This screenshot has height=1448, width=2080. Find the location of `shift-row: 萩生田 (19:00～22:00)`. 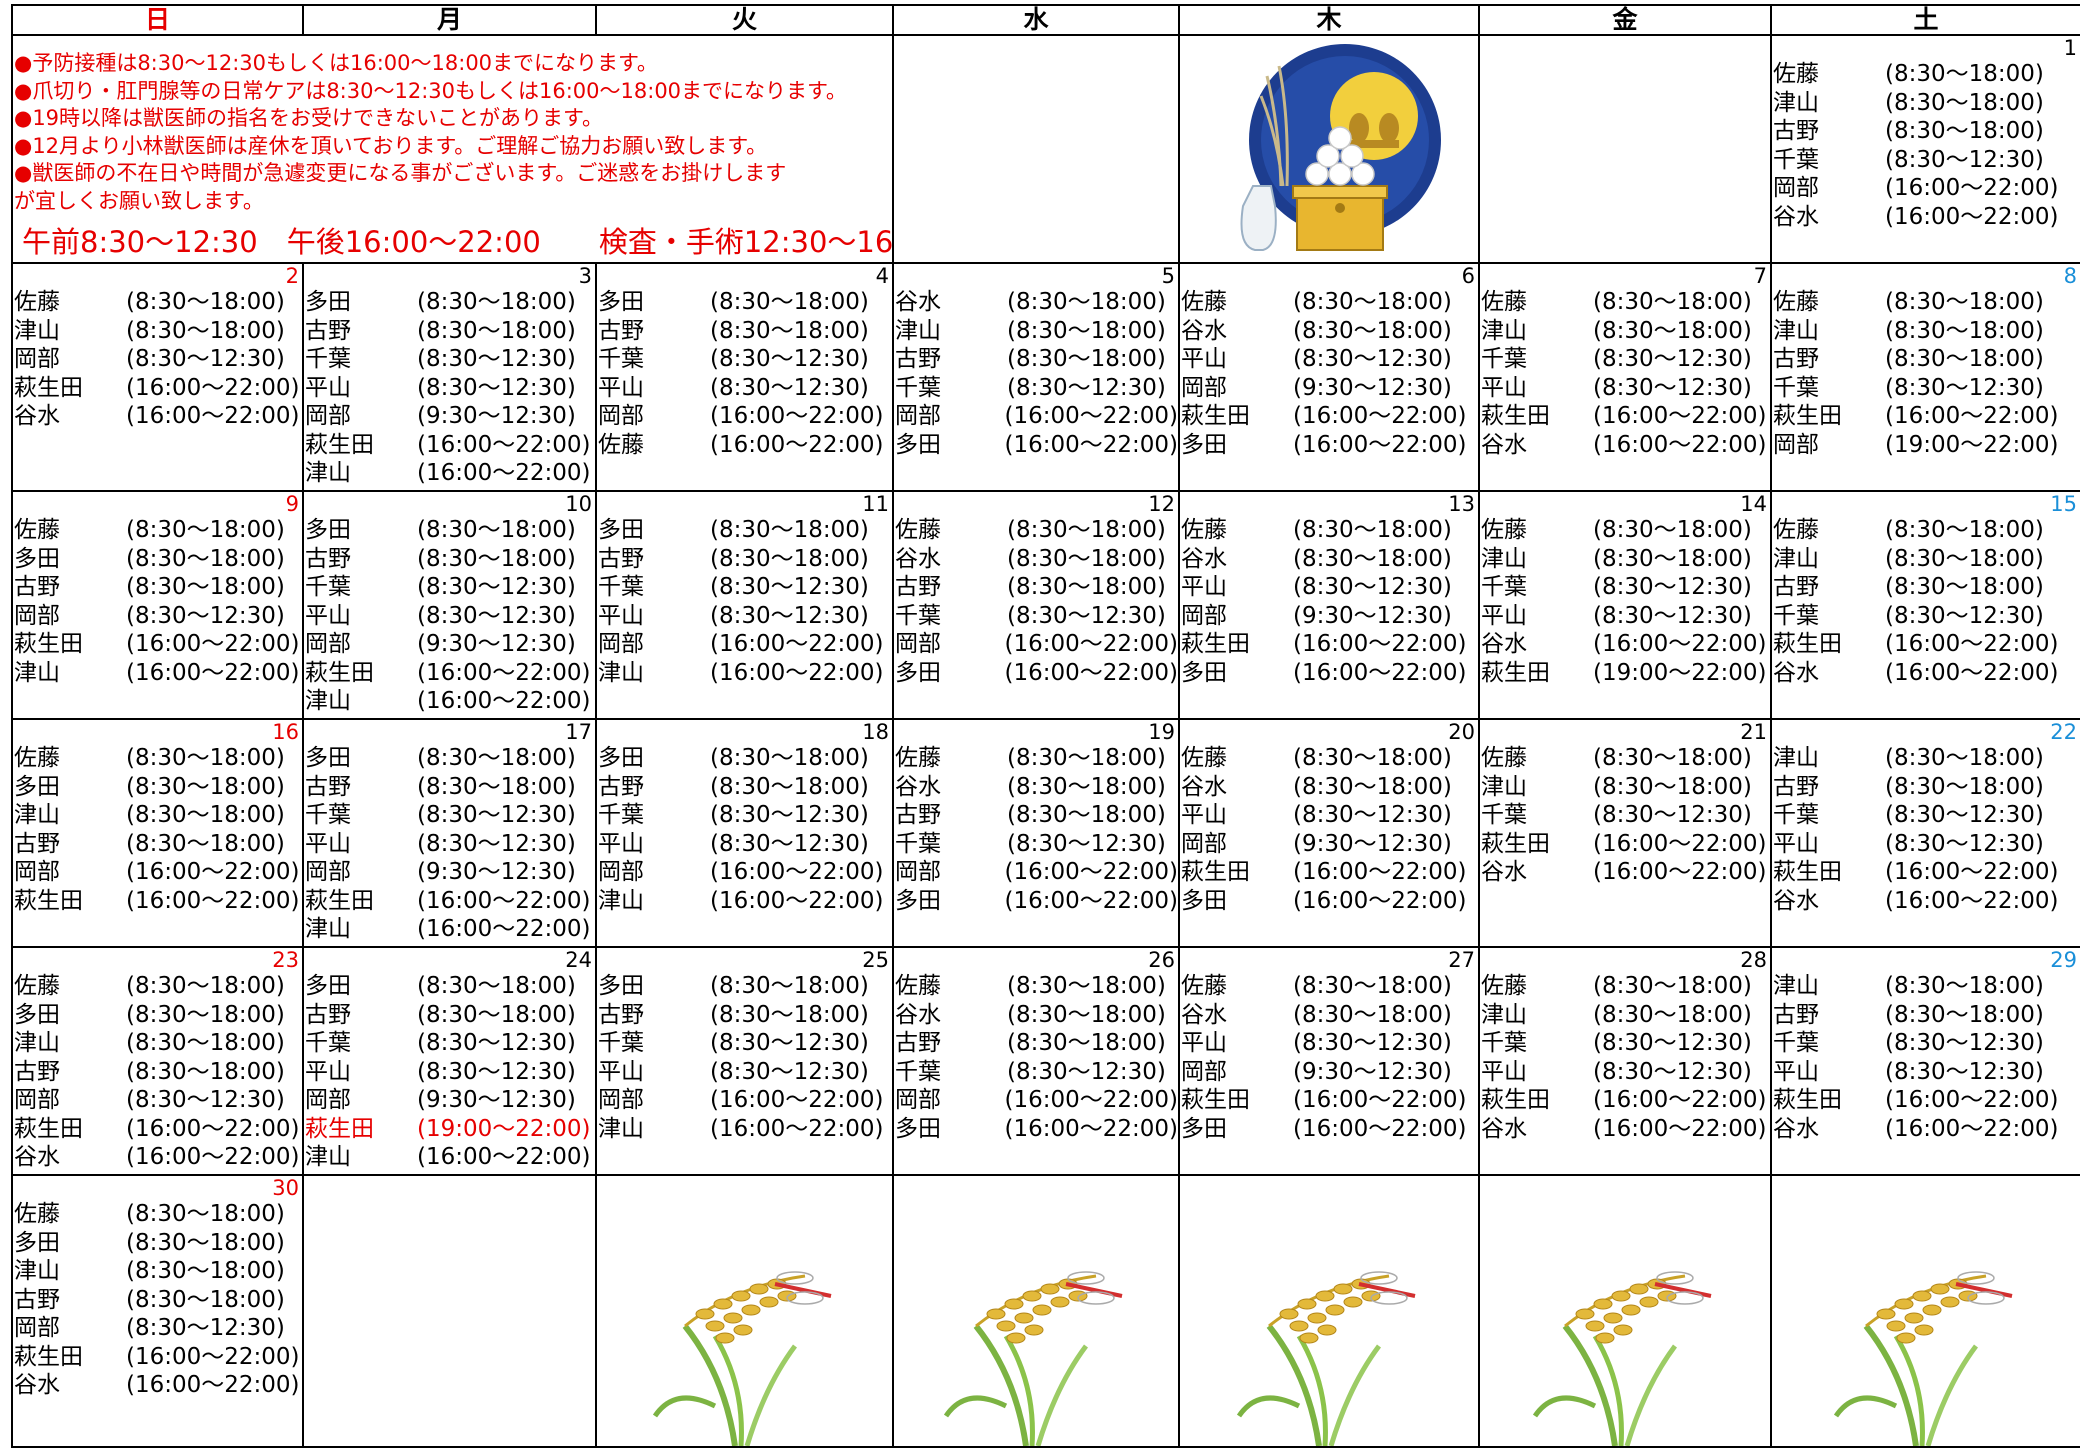

shift-row: 萩生田 (19:00～22:00) is located at coordinates (449, 1129).